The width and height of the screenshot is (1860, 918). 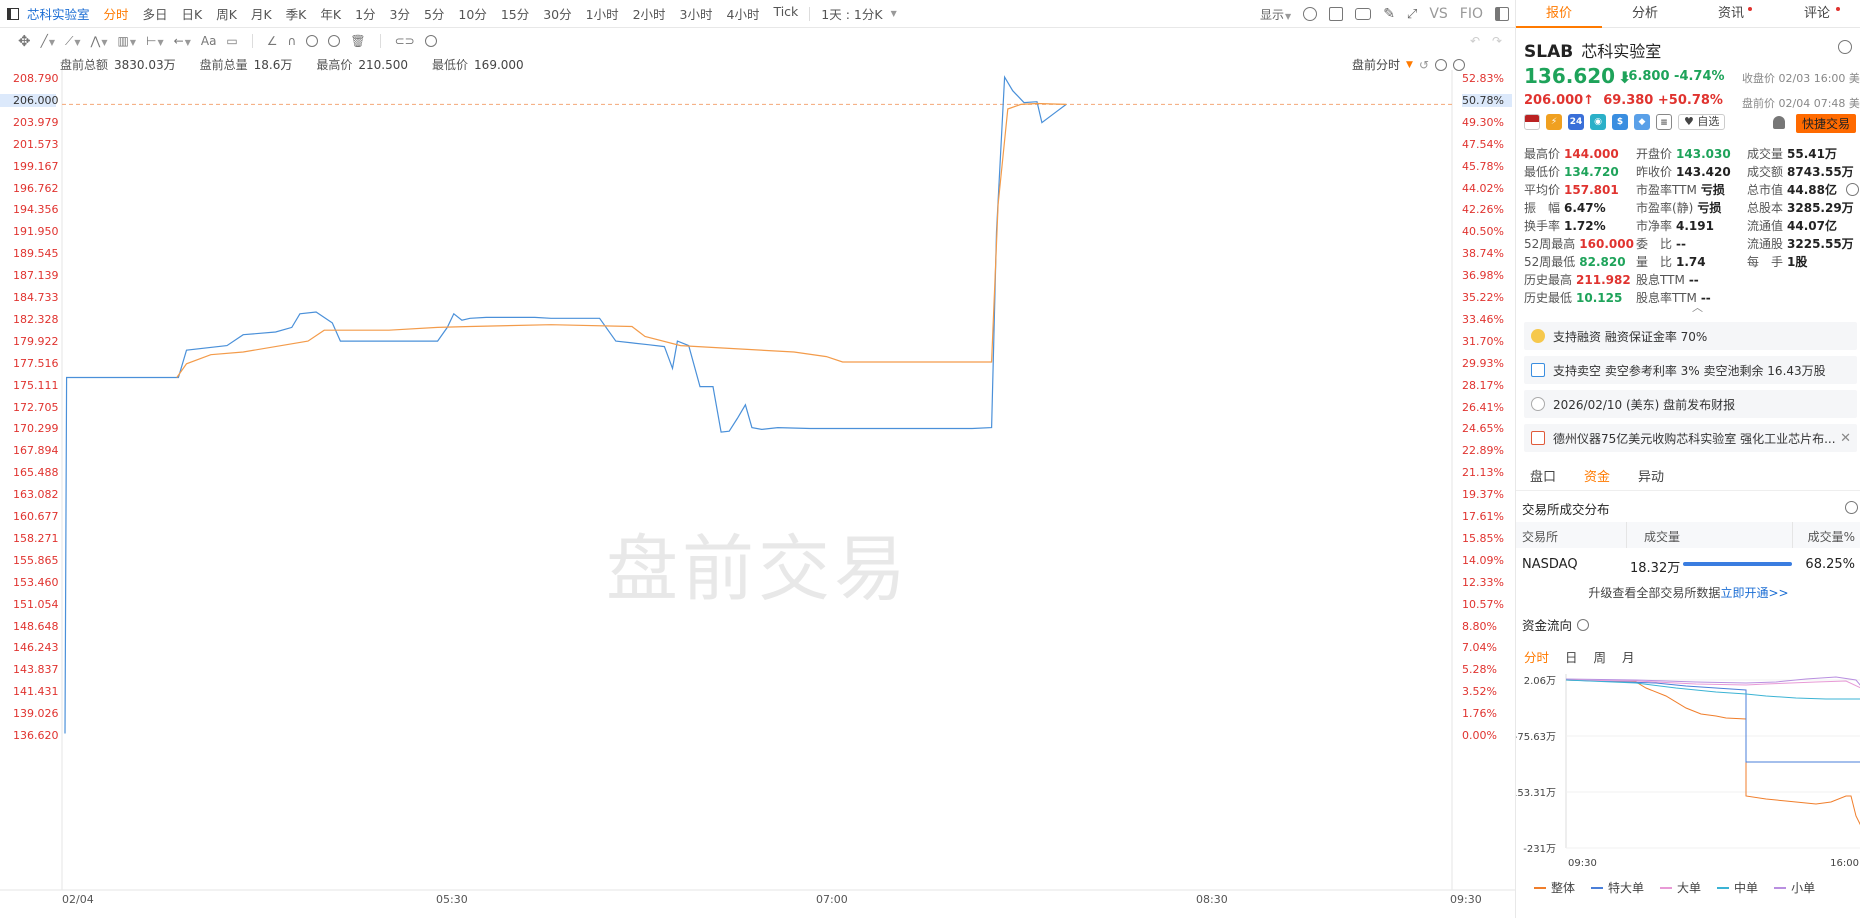 What do you see at coordinates (1559, 14) in the screenshot?
I see `tab-quote: 报价` at bounding box center [1559, 14].